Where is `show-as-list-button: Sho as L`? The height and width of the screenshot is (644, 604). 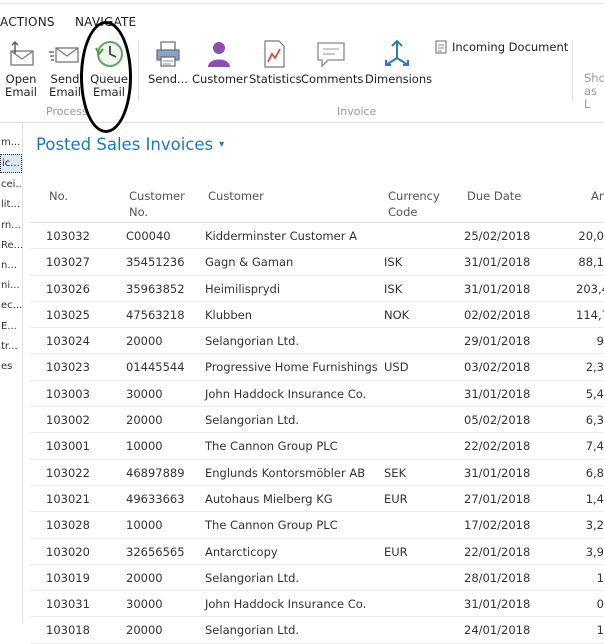
show-as-list-button: Sho as L is located at coordinates (594, 91).